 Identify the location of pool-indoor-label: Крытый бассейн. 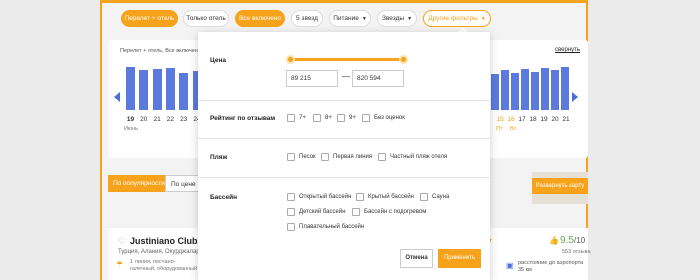
(391, 197).